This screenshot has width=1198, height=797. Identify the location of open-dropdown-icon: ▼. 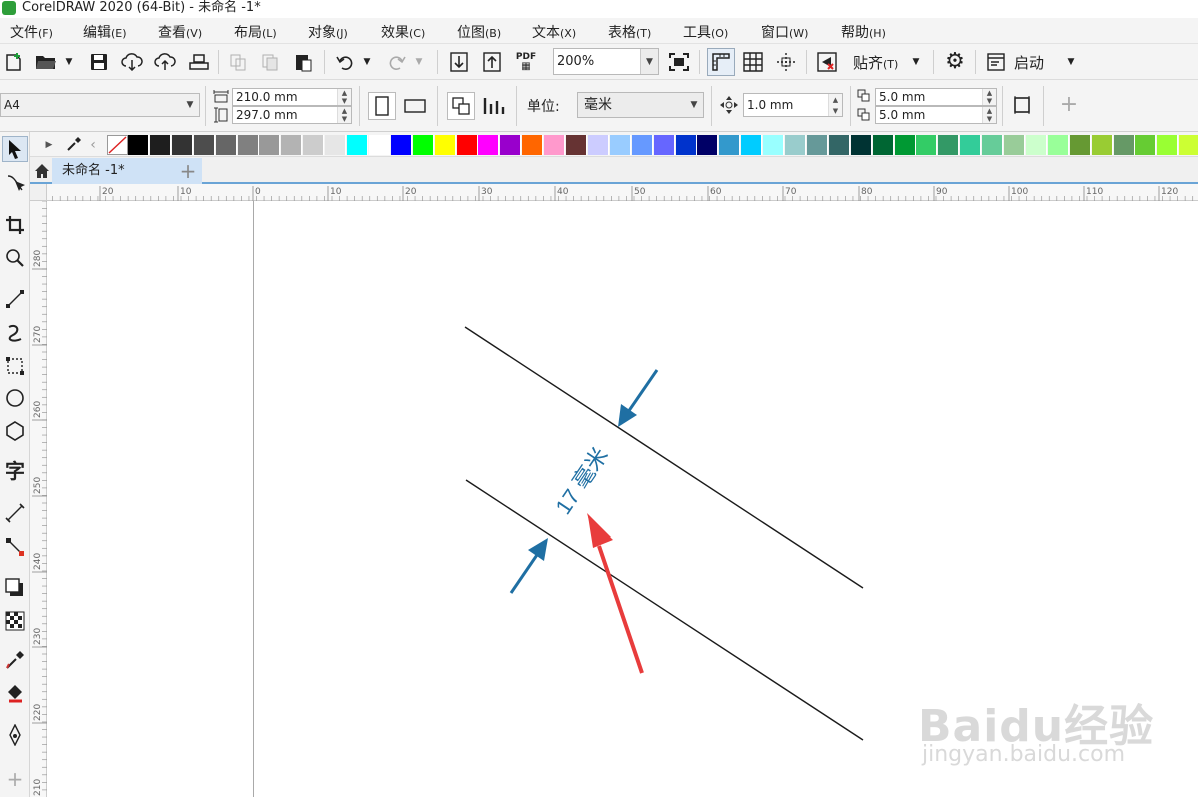
(69, 62).